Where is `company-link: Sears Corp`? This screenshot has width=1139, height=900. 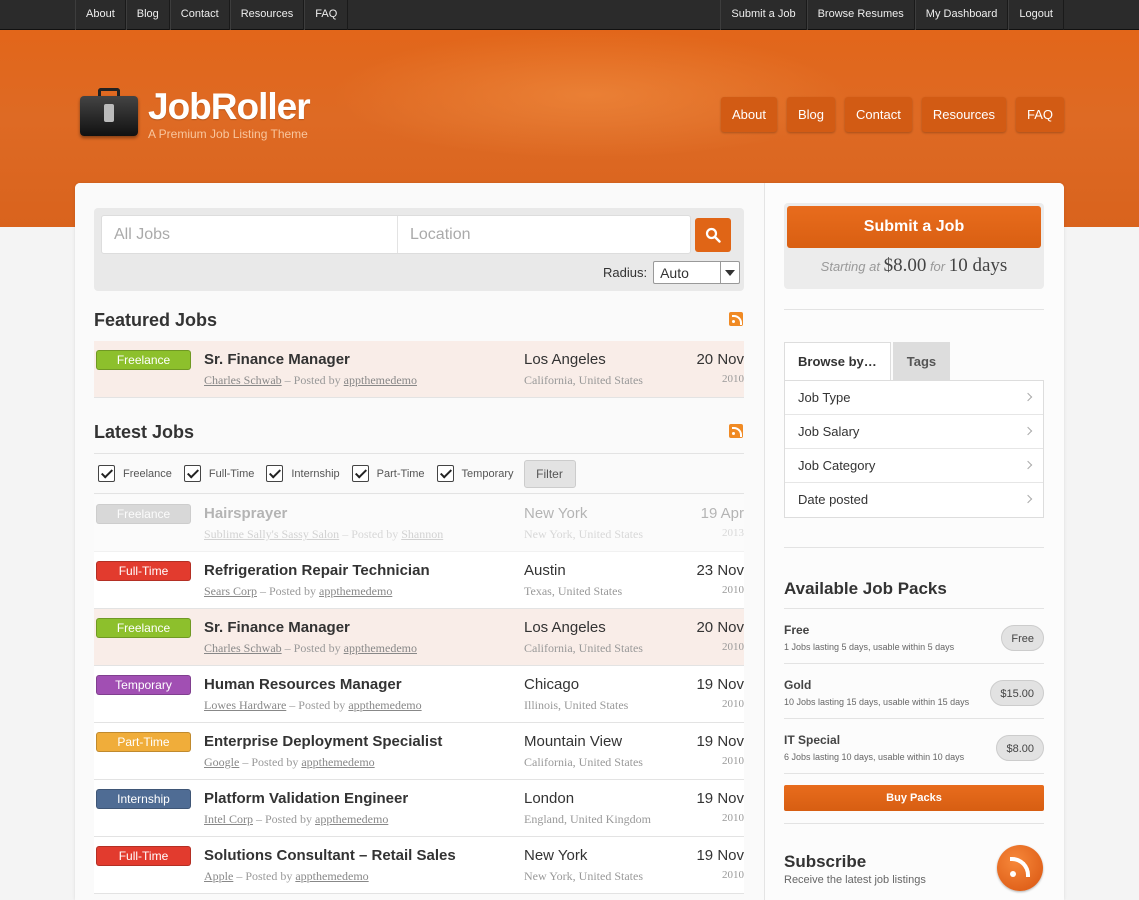 company-link: Sears Corp is located at coordinates (230, 591).